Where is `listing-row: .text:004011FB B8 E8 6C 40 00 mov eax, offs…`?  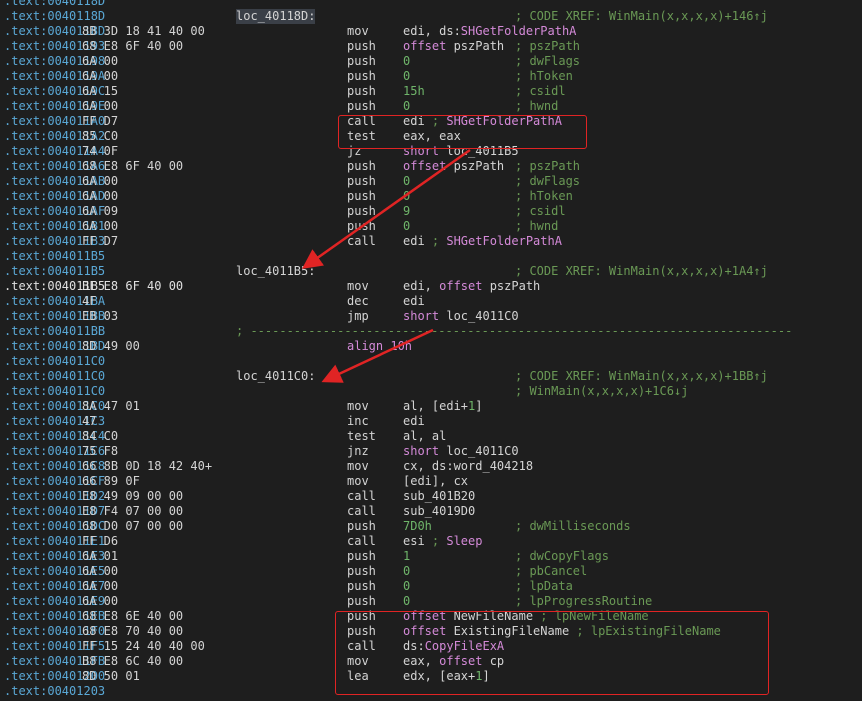
listing-row: .text:004011FB B8 E8 6C 40 00 mov eax, offs… is located at coordinates (431, 661).